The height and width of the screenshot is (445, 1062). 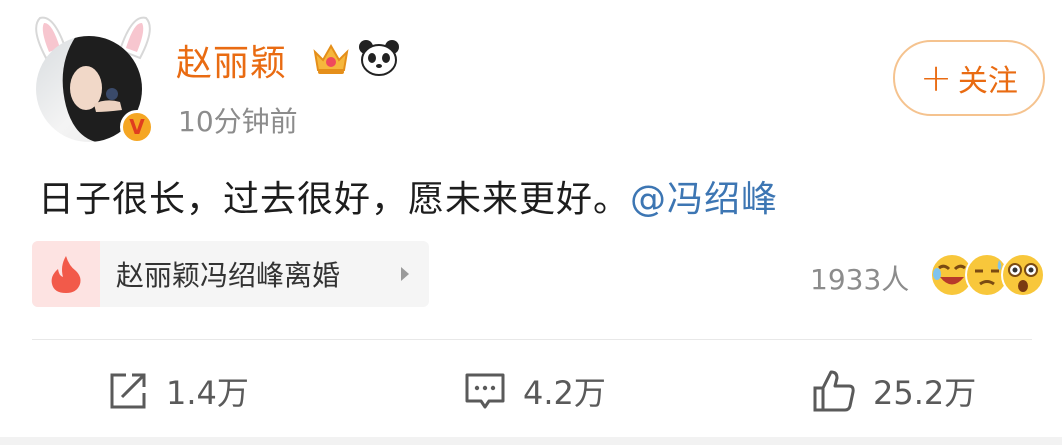 I want to click on author-name: 赵丽颖, so click(x=231, y=60).